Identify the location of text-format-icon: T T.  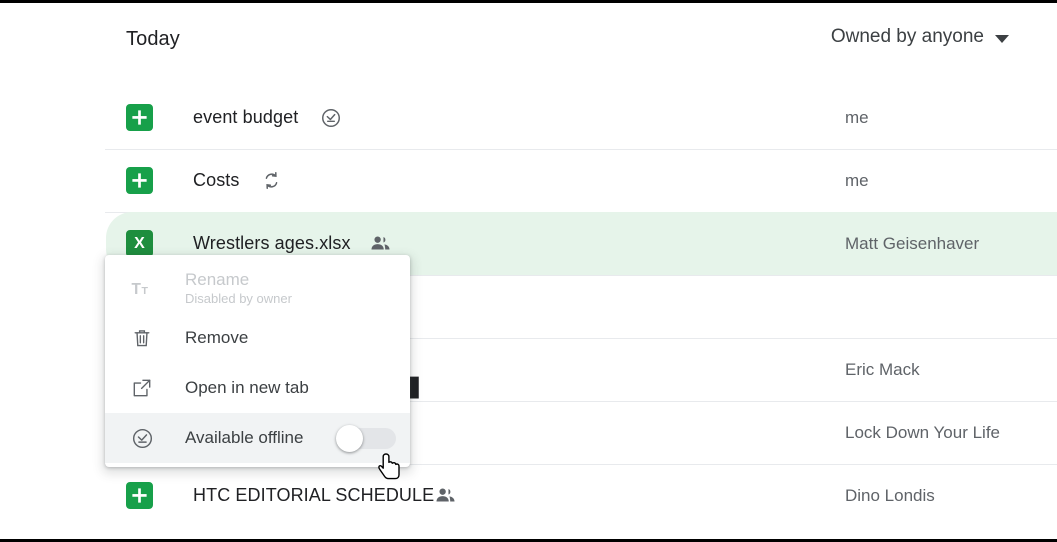
(142, 288).